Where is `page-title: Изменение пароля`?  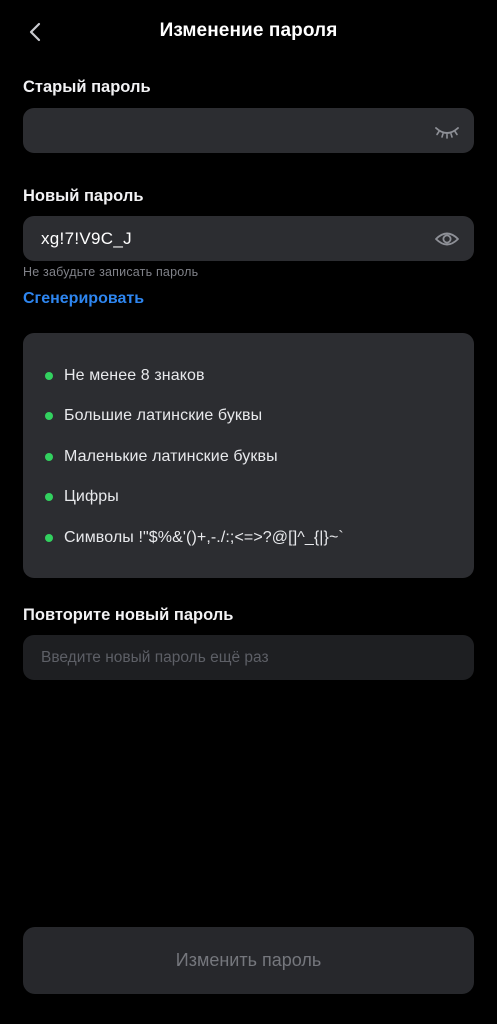 page-title: Изменение пароля is located at coordinates (248, 30).